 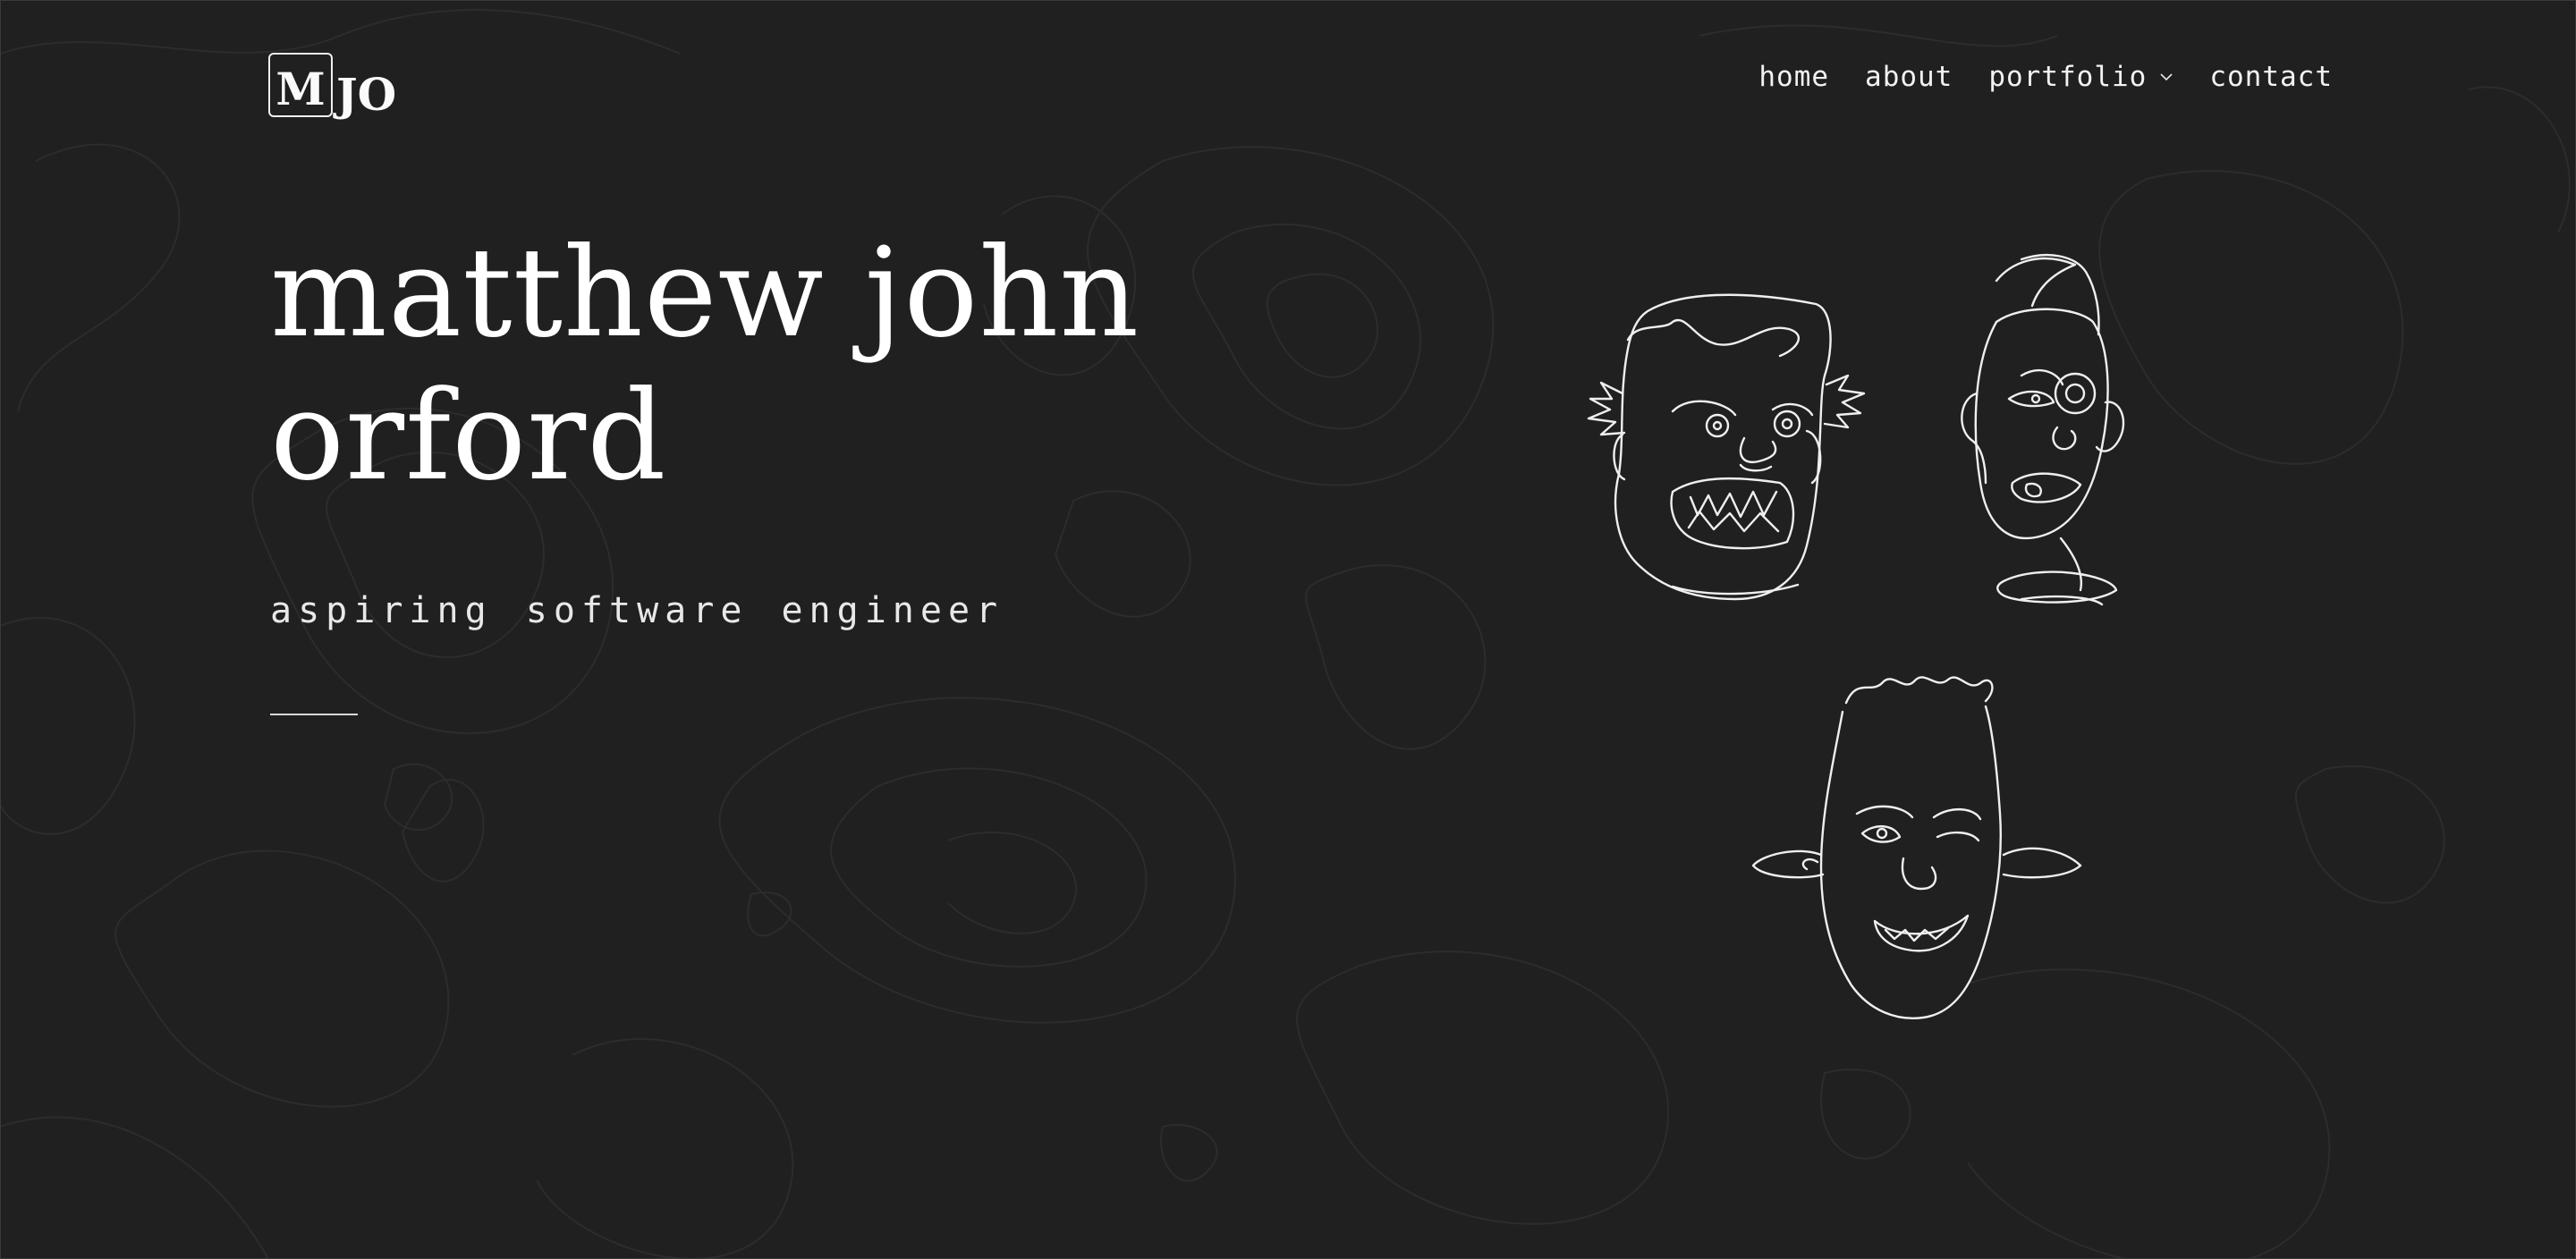 What do you see at coordinates (314, 715) in the screenshot?
I see `hero-divider` at bounding box center [314, 715].